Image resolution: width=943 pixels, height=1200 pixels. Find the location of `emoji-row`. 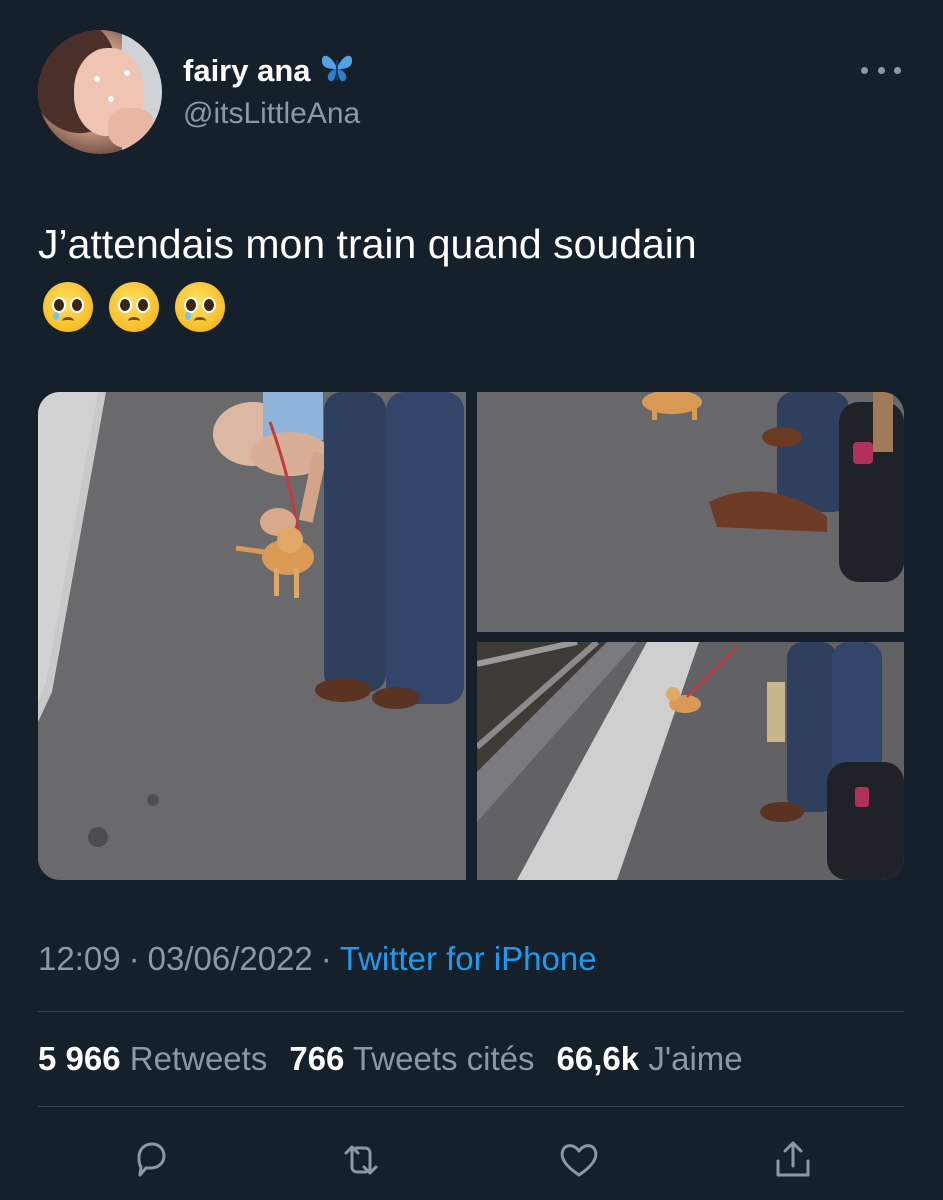

emoji-row is located at coordinates (134, 307).